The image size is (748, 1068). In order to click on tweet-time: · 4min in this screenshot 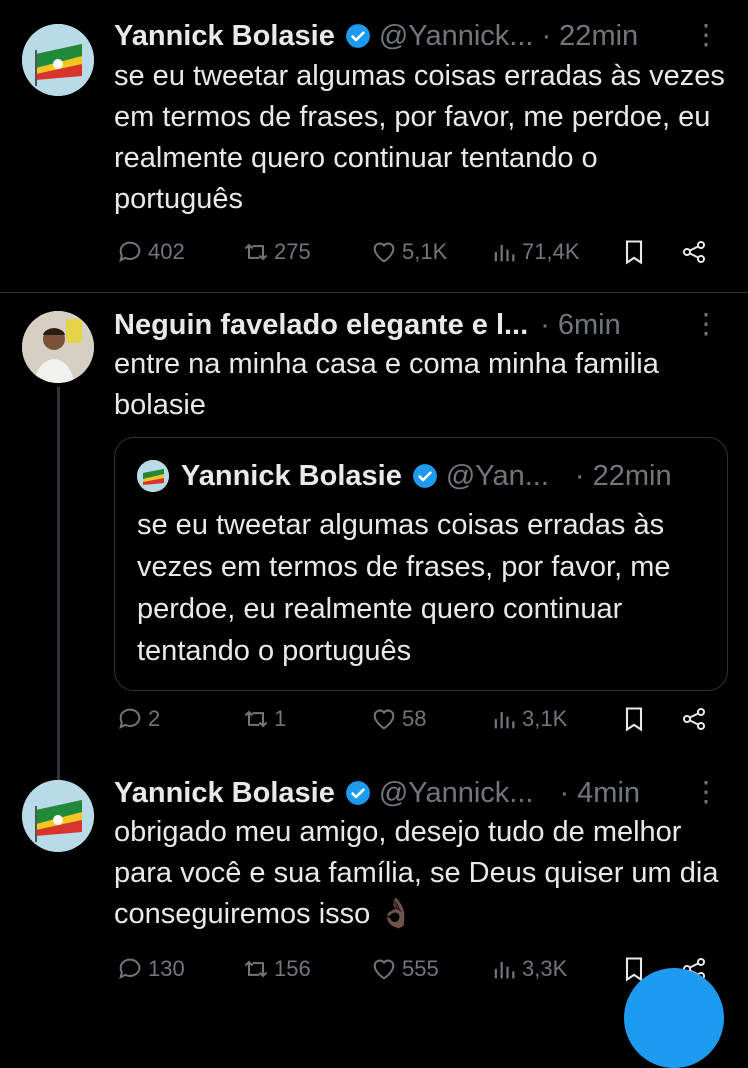, I will do `click(599, 793)`.